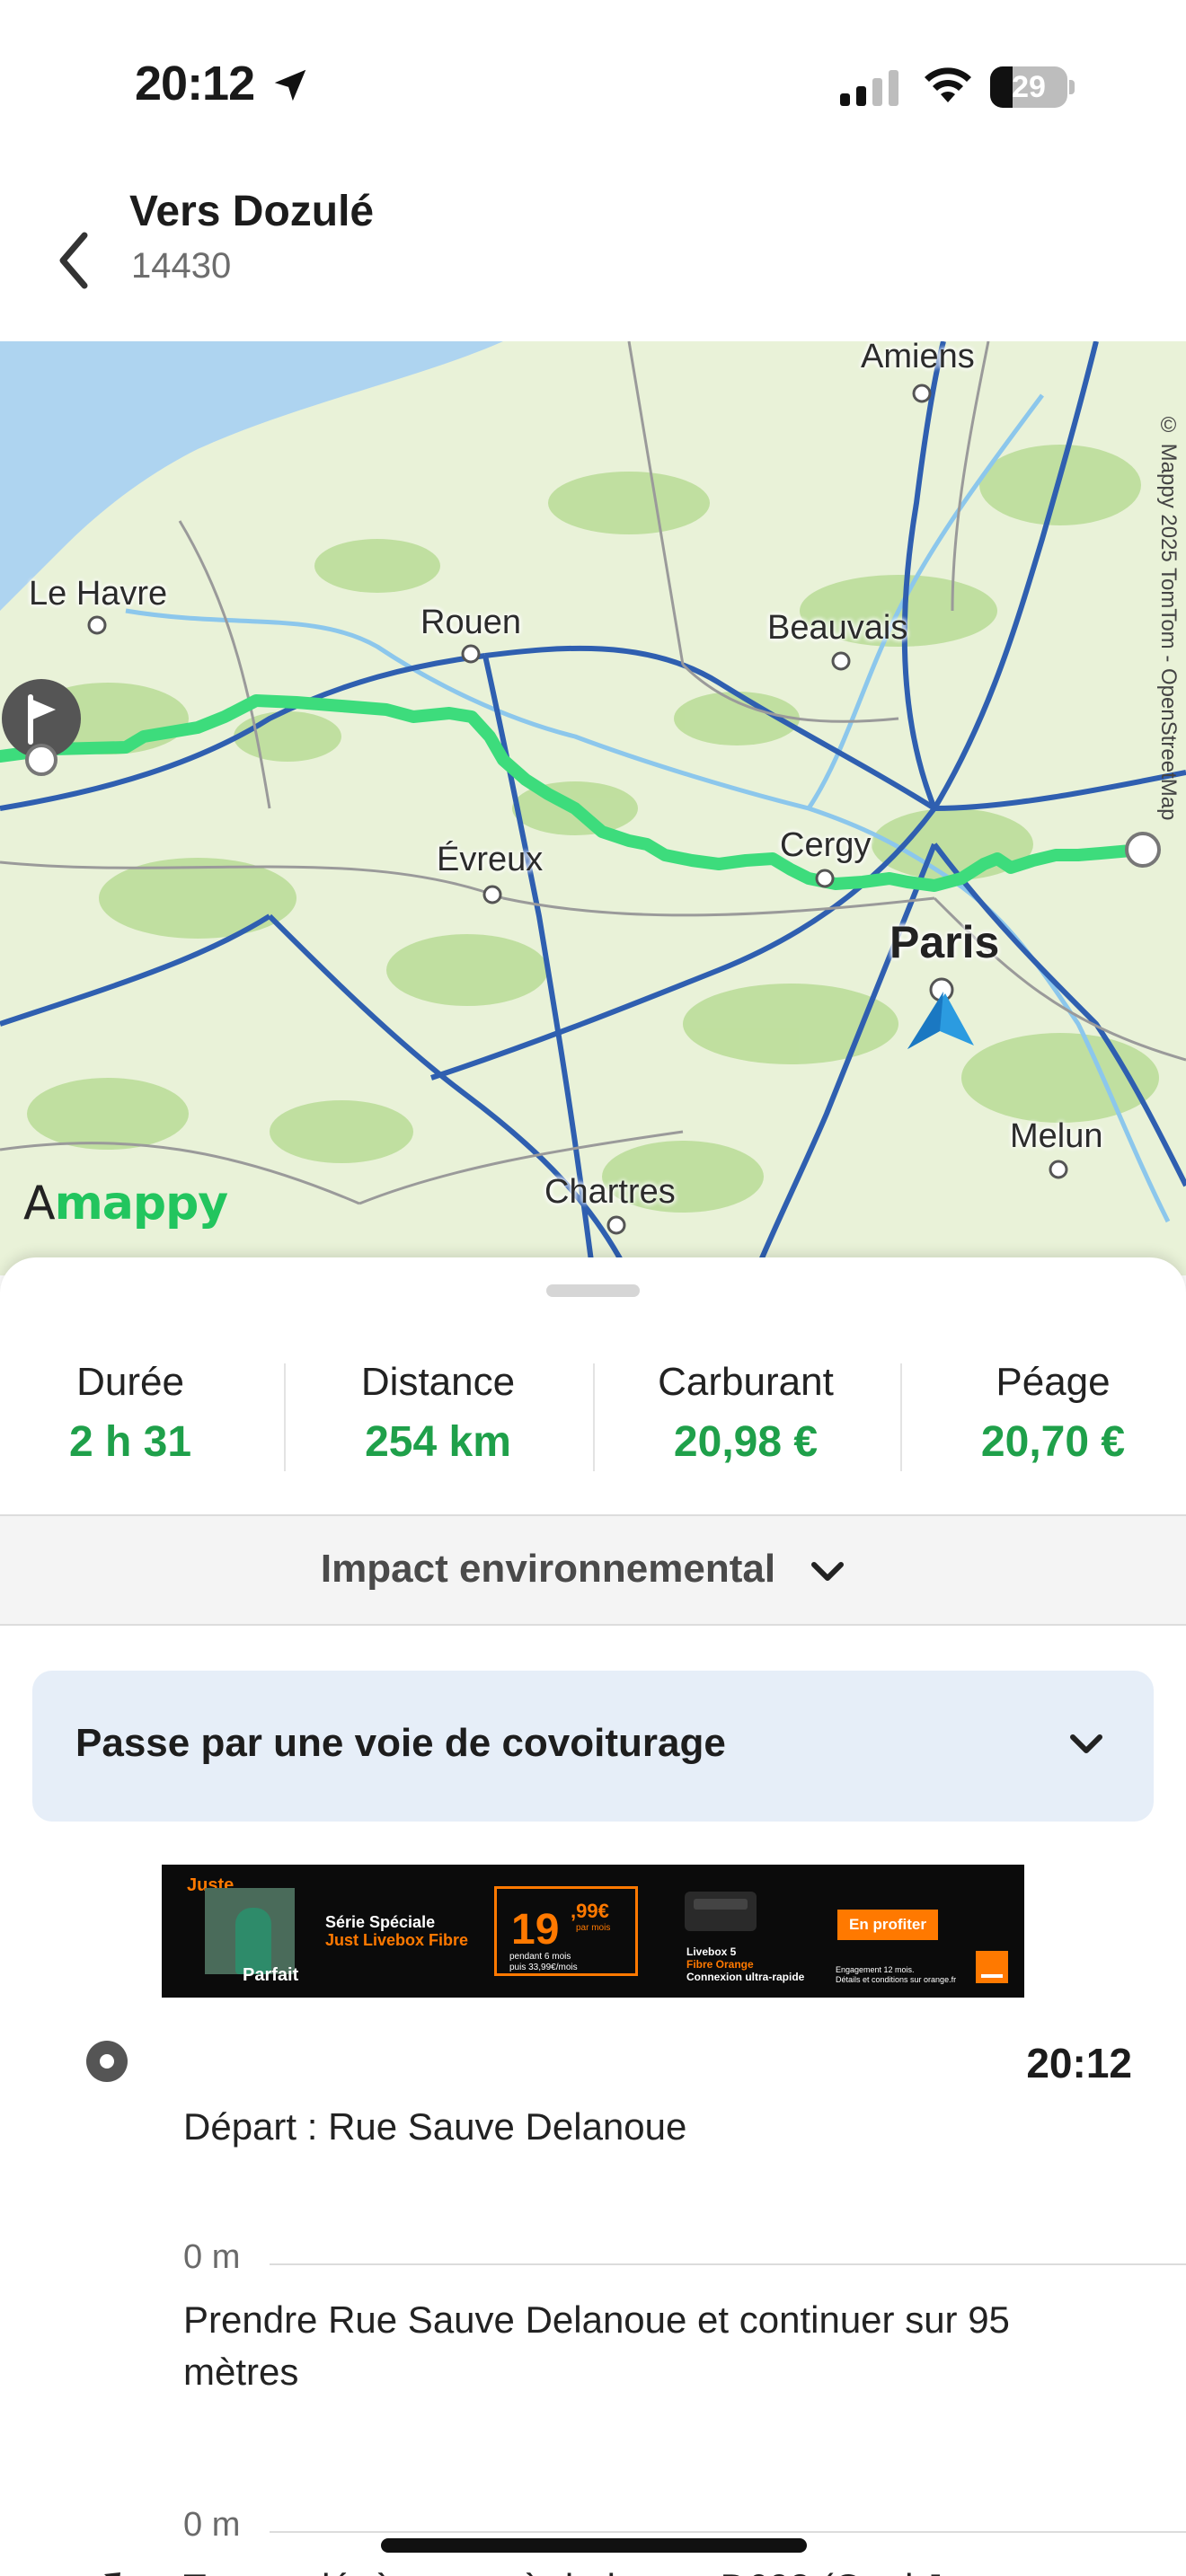  I want to click on stat-label: Péage, so click(1053, 1382).